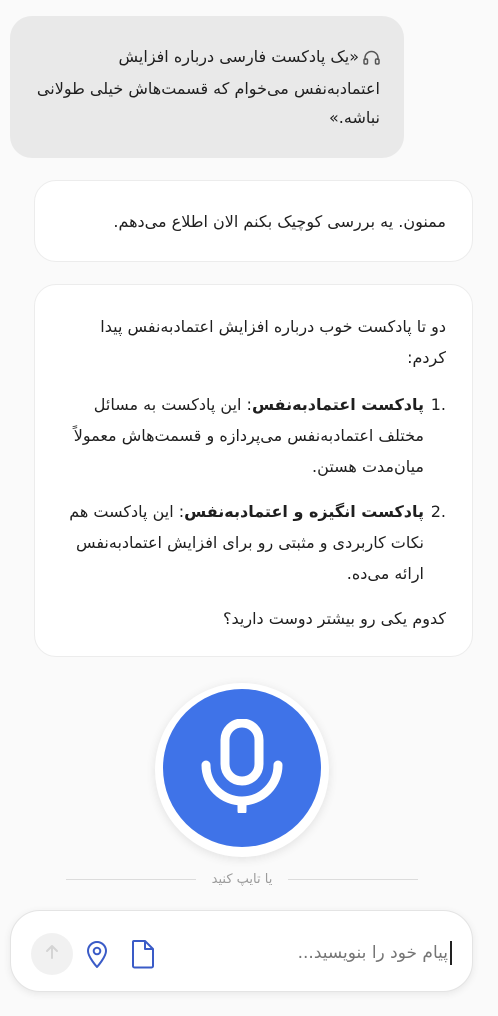  I want to click on or-type-divider: یا تایپ کنید, so click(242, 879).